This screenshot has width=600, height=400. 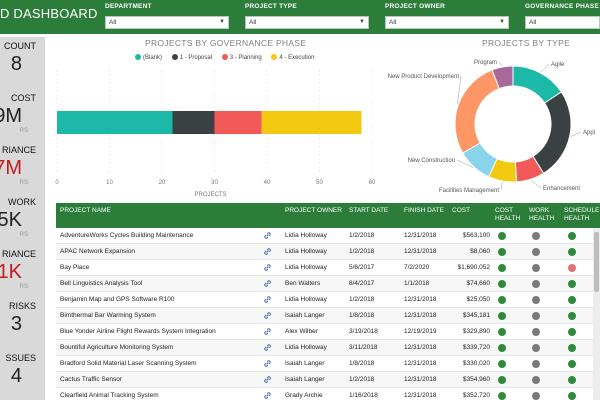 I want to click on kpi-value: 3, so click(x=16, y=324).